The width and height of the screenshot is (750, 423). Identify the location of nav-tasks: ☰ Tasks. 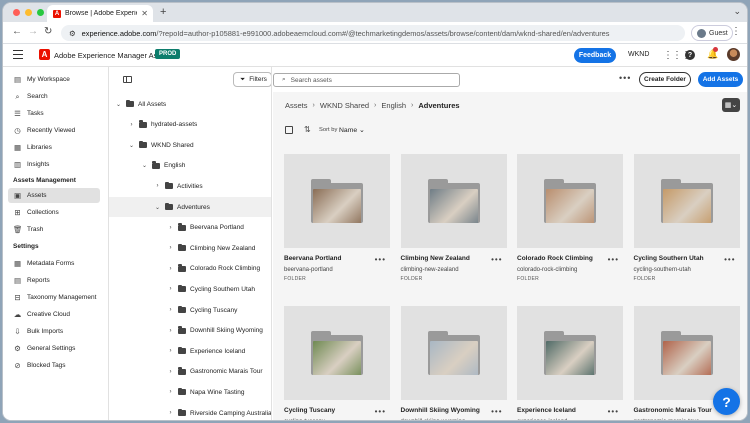
(54, 113).